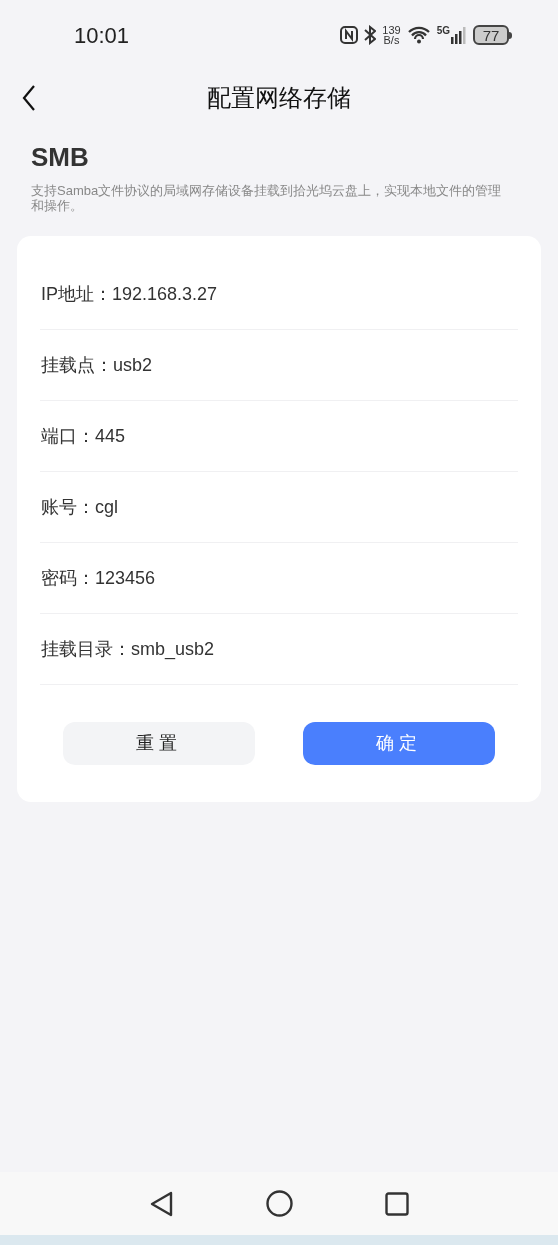  What do you see at coordinates (173, 649) in the screenshot?
I see `field-value: smb_usb2` at bounding box center [173, 649].